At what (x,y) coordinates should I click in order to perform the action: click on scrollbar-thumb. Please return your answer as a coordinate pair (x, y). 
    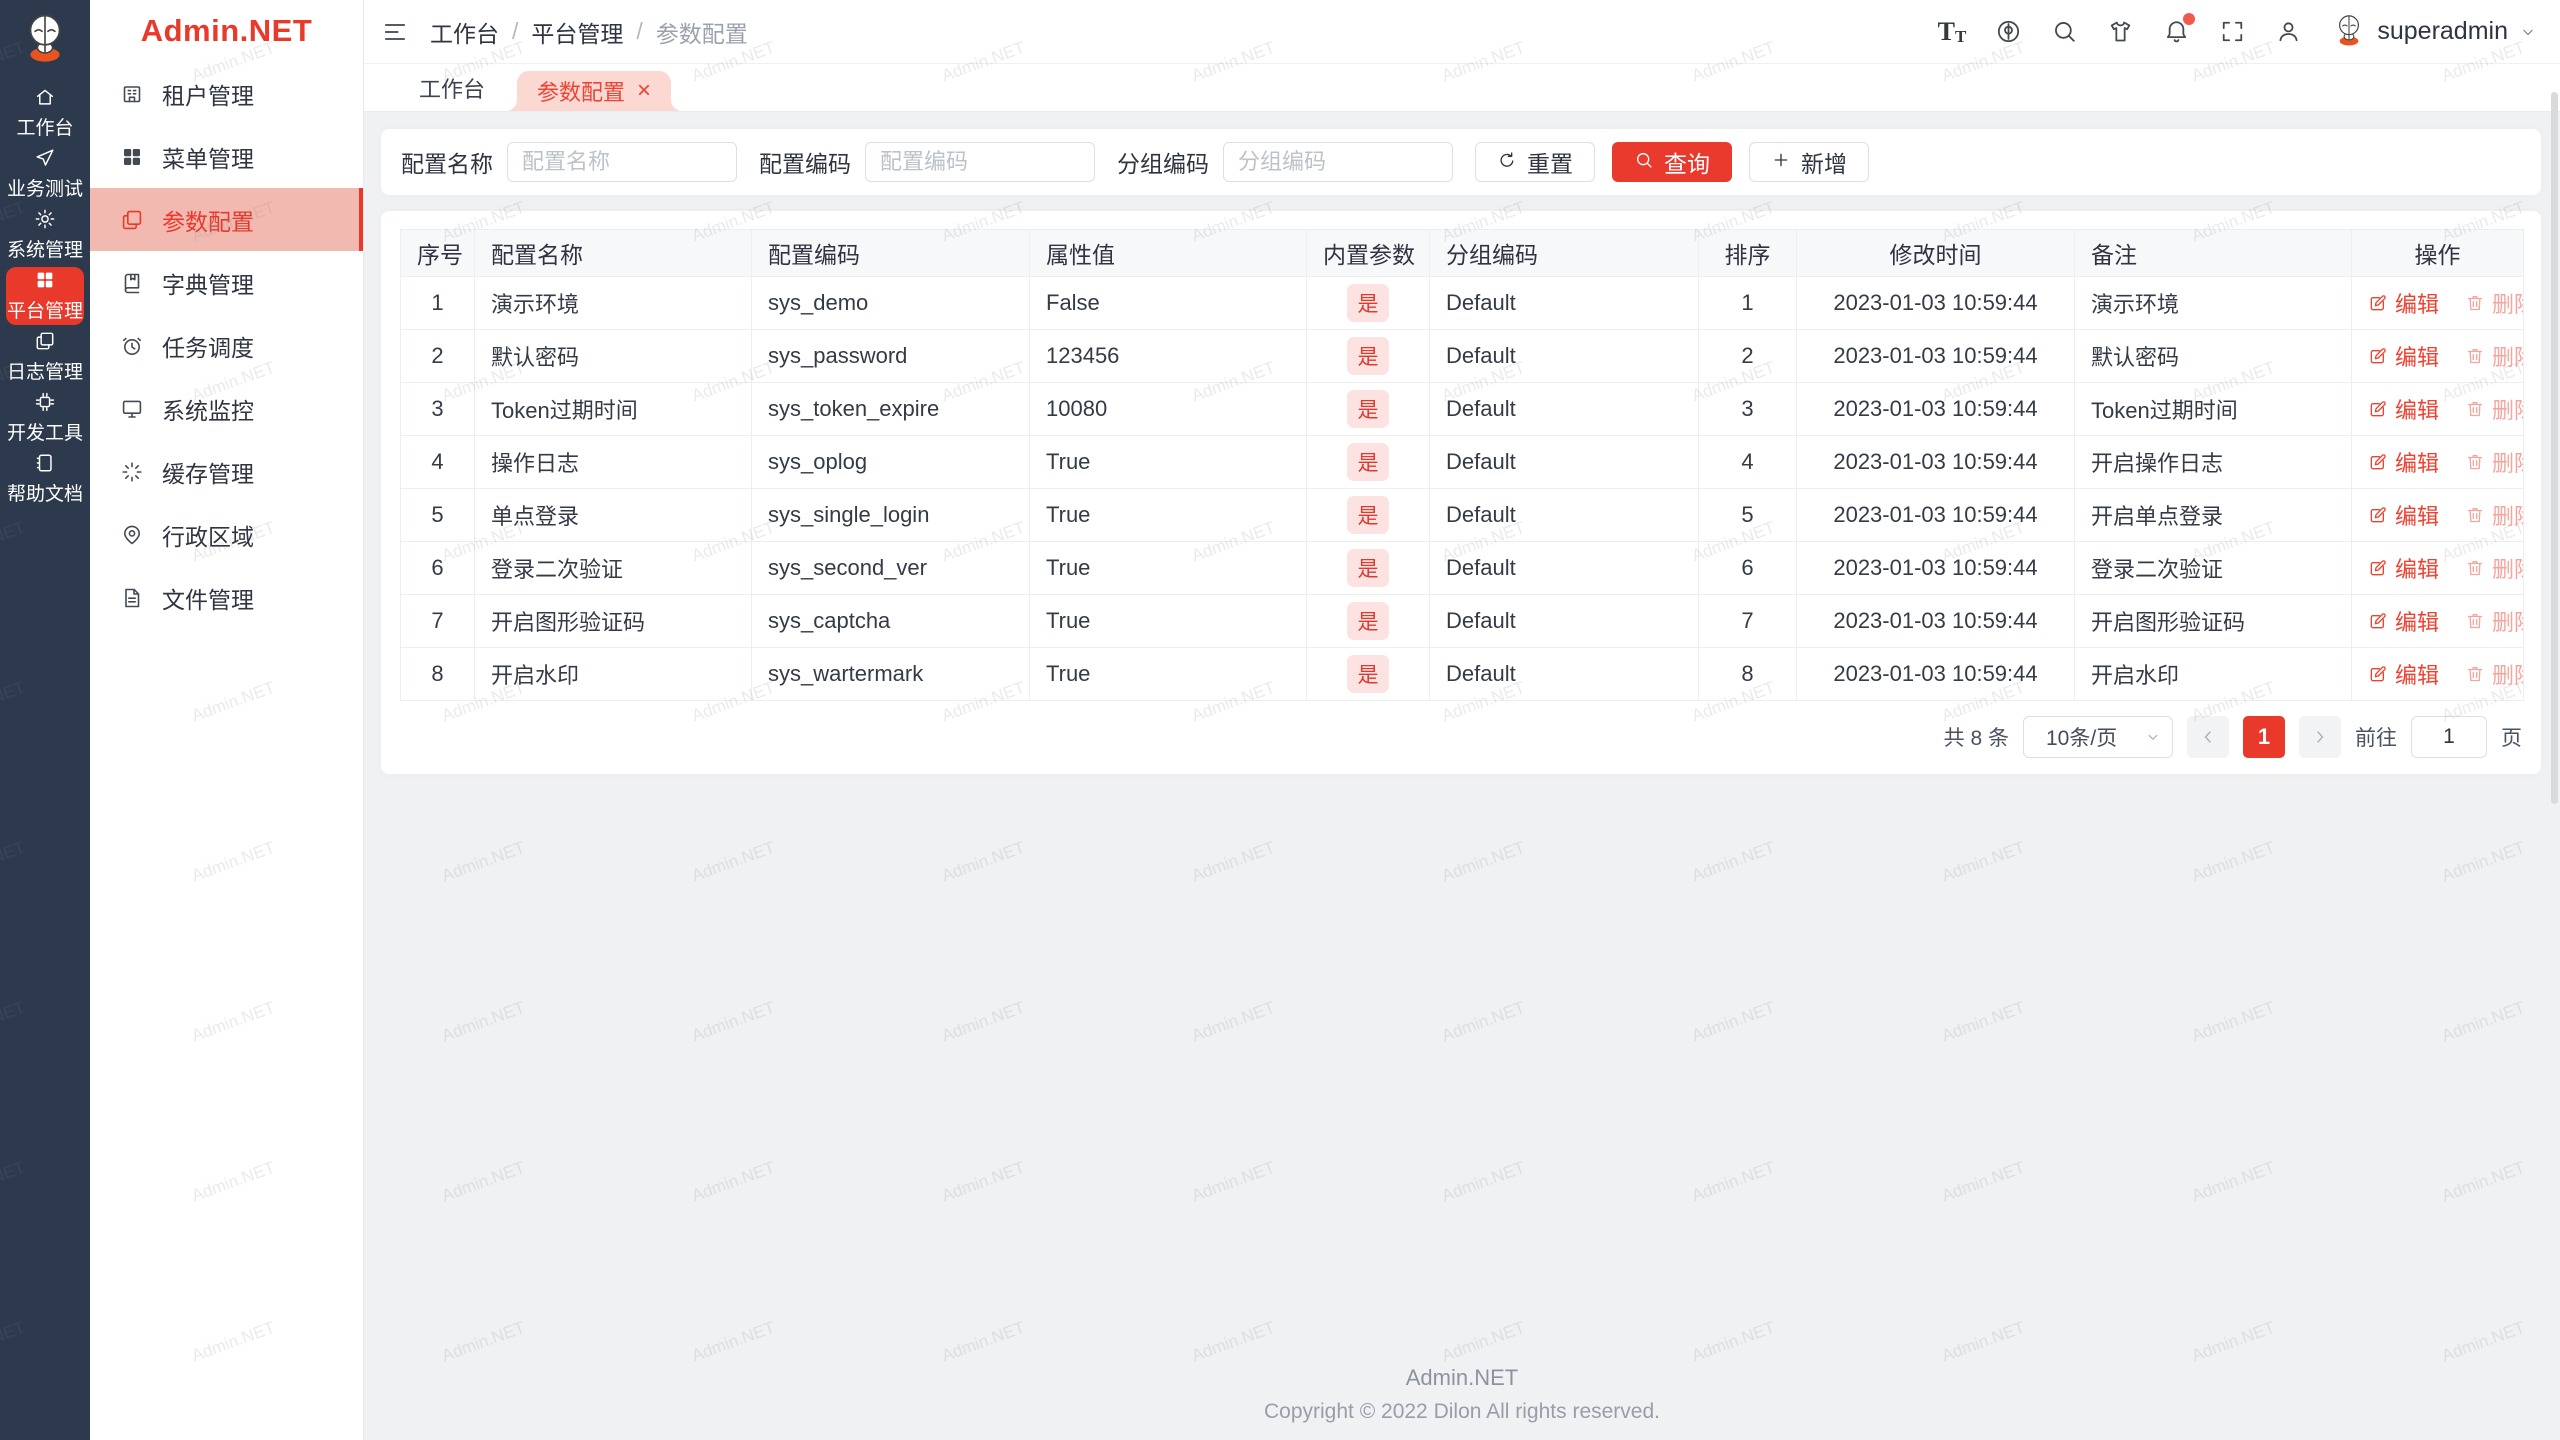
    Looking at the image, I should click on (2554, 448).